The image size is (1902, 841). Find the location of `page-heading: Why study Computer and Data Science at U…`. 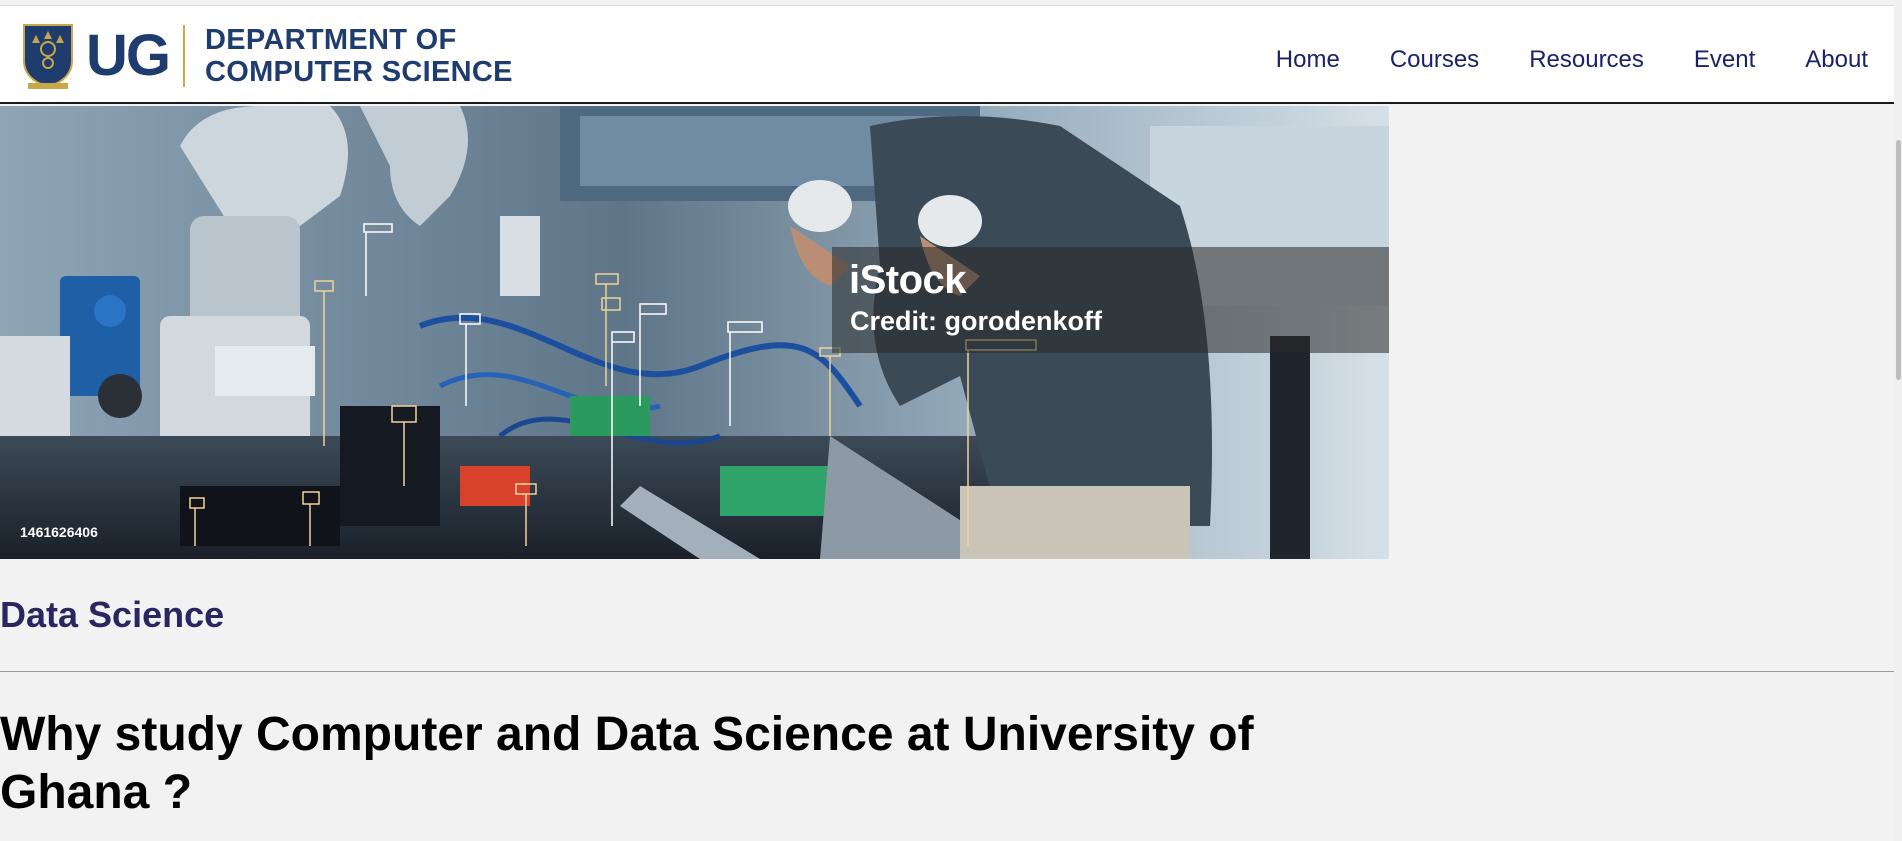

page-heading: Why study Computer and Data Science at U… is located at coordinates (627, 763).